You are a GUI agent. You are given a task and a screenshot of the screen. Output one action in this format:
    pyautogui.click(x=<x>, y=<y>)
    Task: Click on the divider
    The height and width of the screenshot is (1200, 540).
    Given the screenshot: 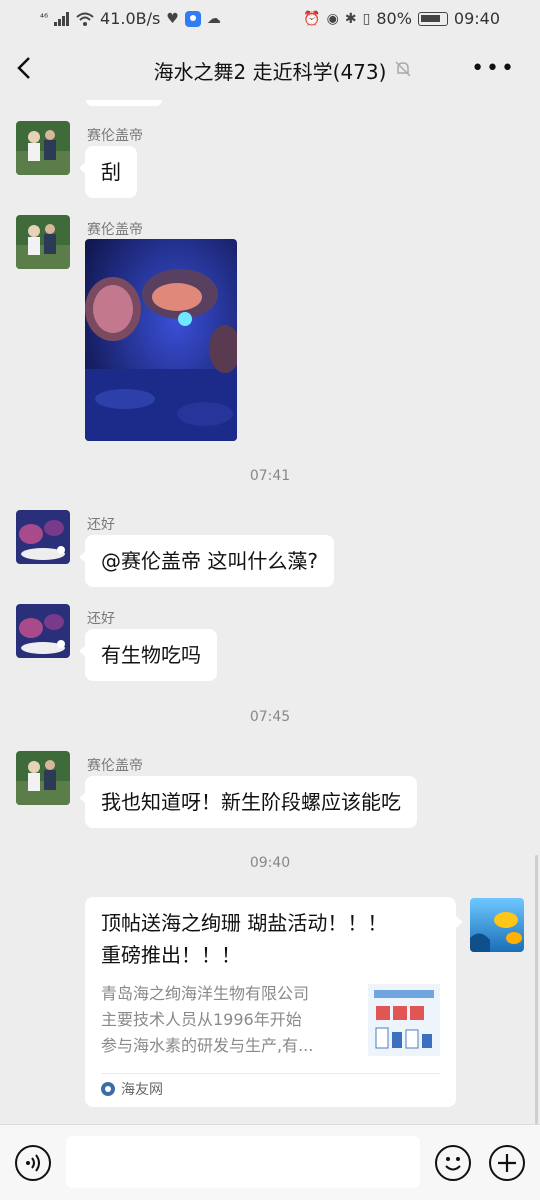 What is the action you would take?
    pyautogui.click(x=270, y=1073)
    